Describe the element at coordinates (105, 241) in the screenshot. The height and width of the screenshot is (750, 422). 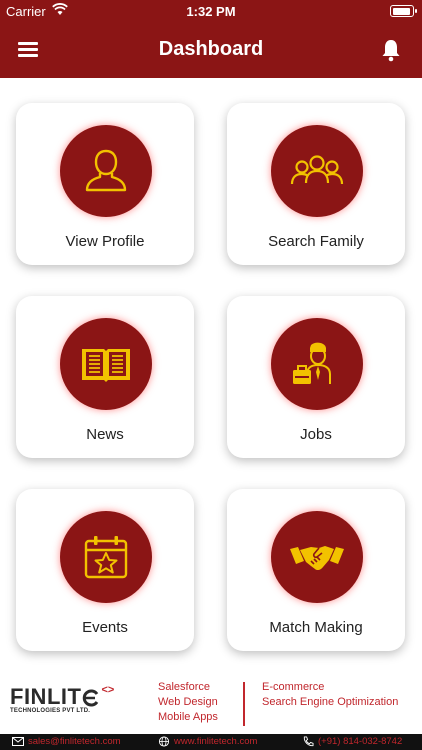
I see `card-label: View Profile` at that location.